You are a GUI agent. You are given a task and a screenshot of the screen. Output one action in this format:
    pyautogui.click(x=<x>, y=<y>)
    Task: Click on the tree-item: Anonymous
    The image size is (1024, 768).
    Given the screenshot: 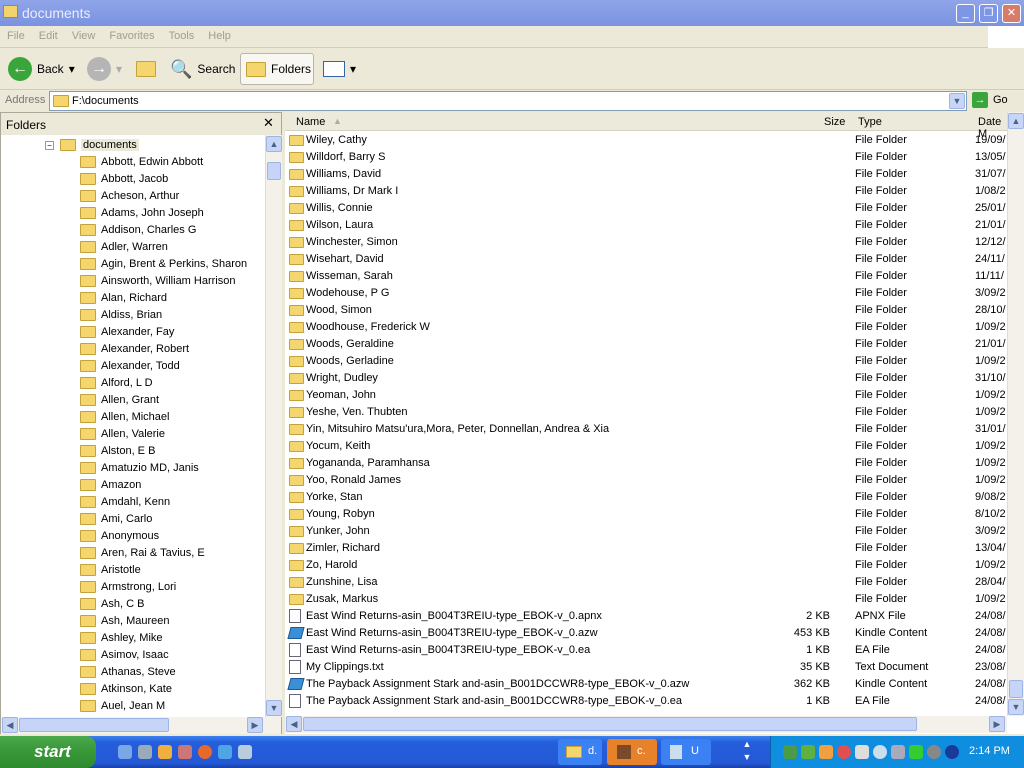 What is the action you would take?
    pyautogui.click(x=119, y=536)
    